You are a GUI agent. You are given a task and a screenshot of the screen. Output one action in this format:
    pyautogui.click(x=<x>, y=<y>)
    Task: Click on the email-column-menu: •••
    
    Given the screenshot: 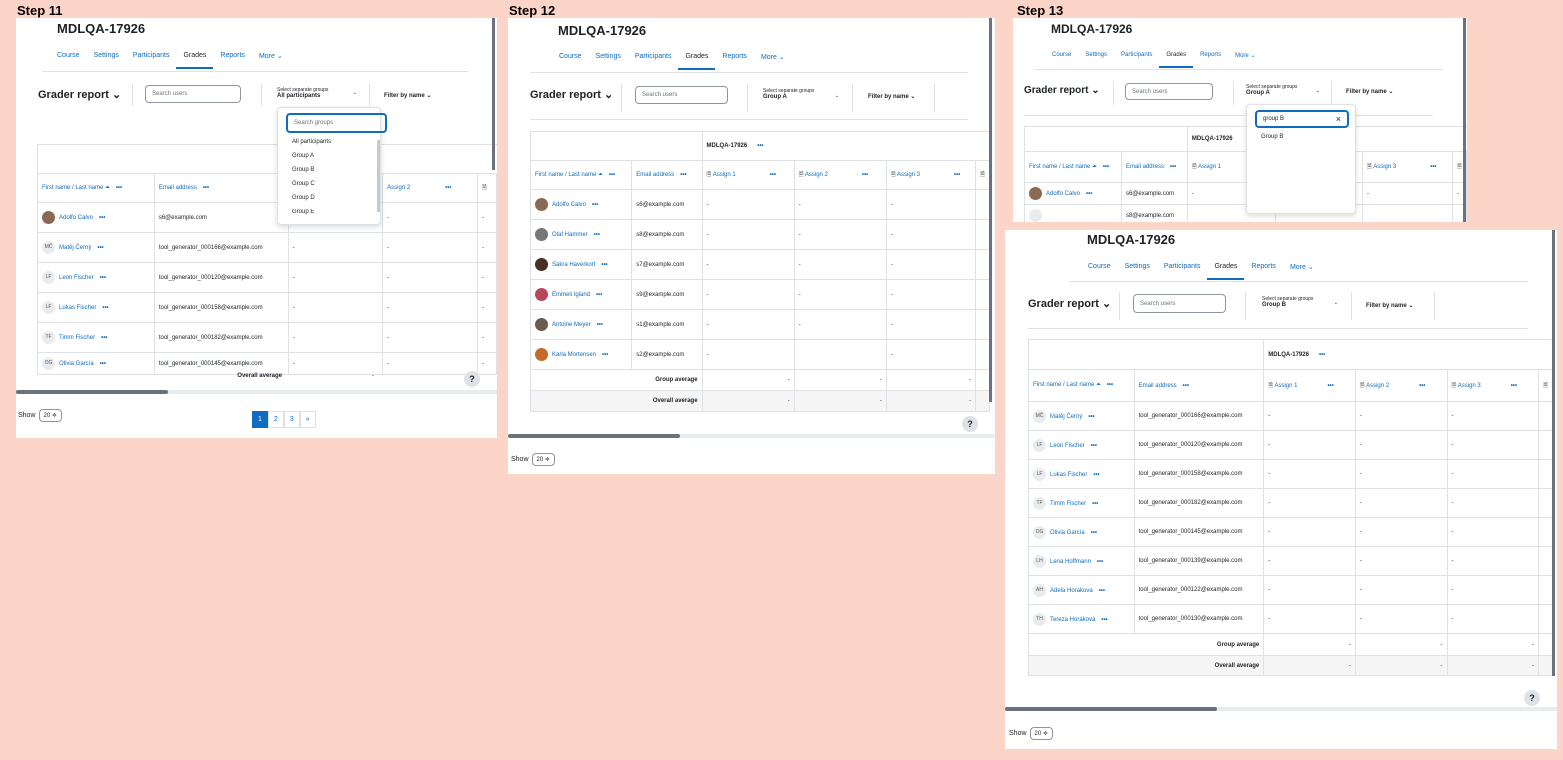 What is the action you would take?
    pyautogui.click(x=1186, y=386)
    